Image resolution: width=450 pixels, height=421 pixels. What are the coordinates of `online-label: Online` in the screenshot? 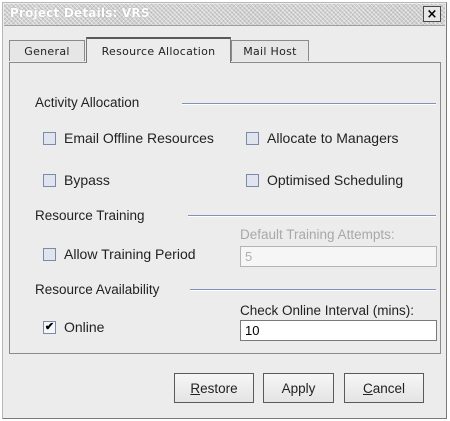 It's located at (84, 327).